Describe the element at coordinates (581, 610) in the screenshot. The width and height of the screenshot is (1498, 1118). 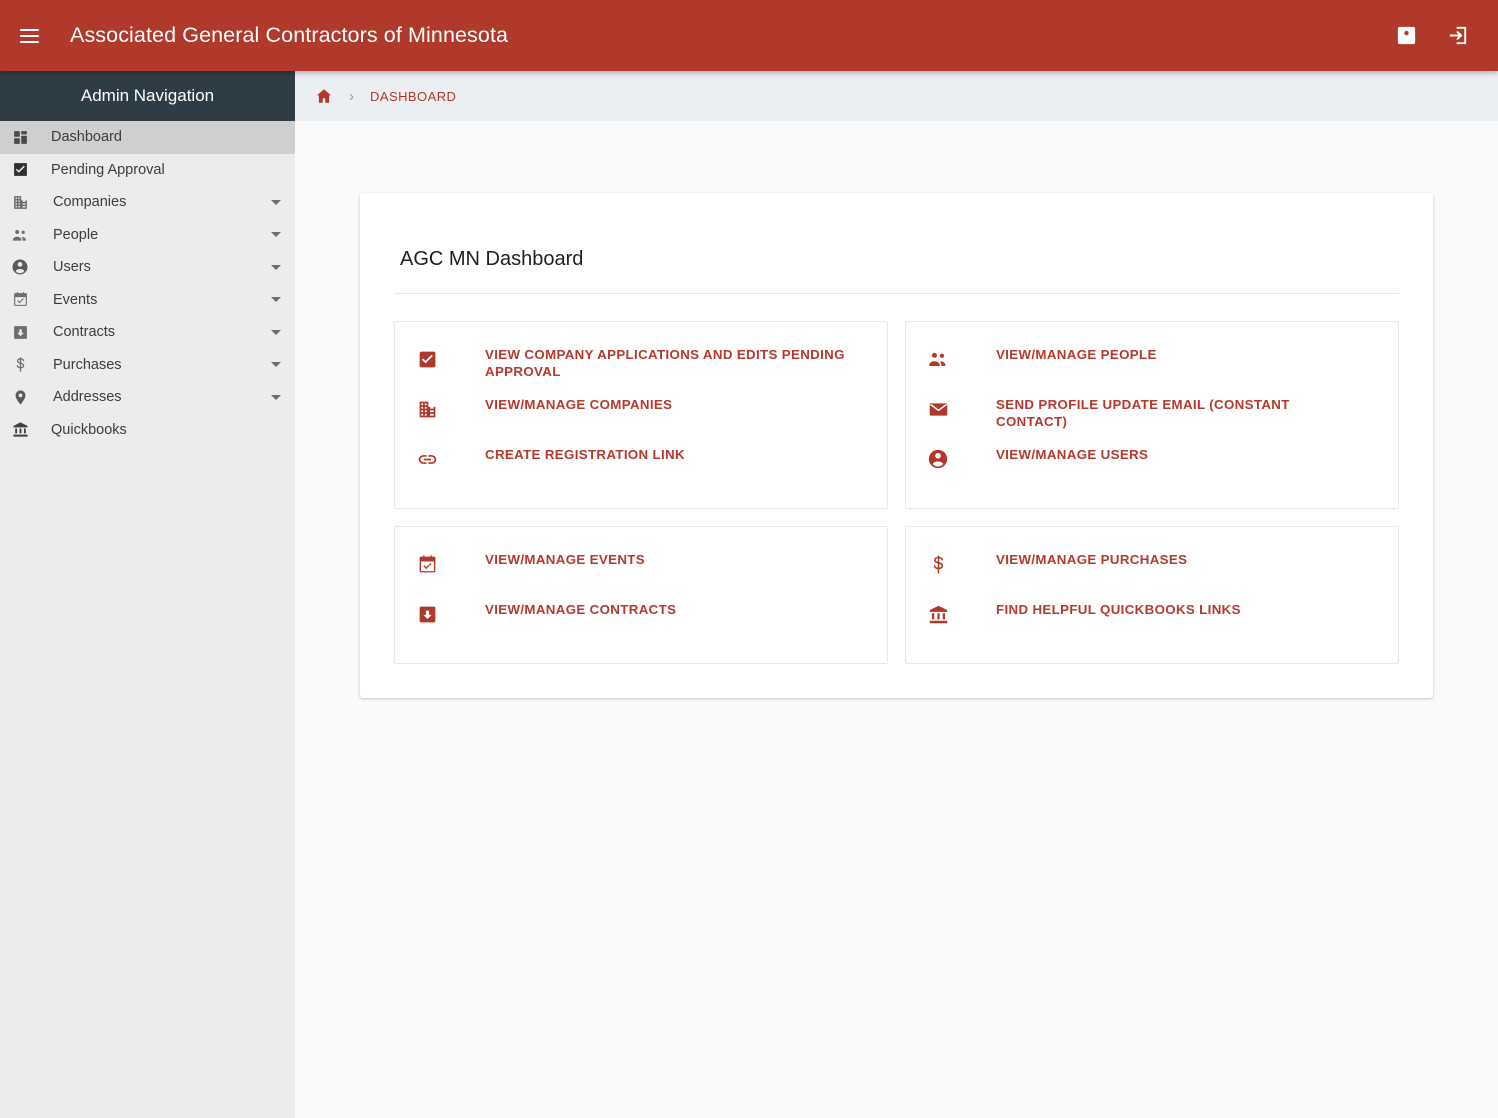
I see `link-label: VIEW/MANAGE CONTRACTS` at that location.